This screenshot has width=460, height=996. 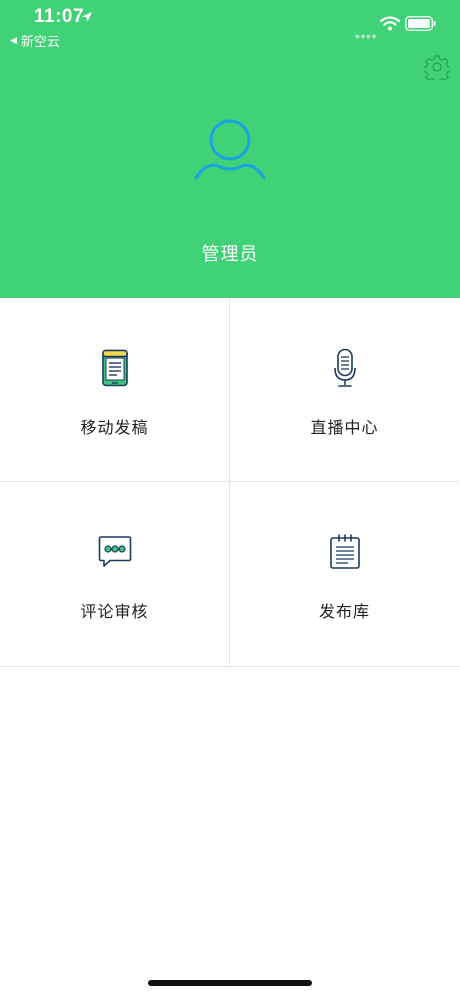 What do you see at coordinates (114, 612) in the screenshot?
I see `tile-label: 评论审核` at bounding box center [114, 612].